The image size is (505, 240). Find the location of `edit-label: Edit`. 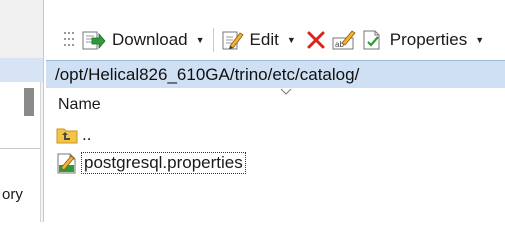

edit-label: Edit is located at coordinates (264, 39).